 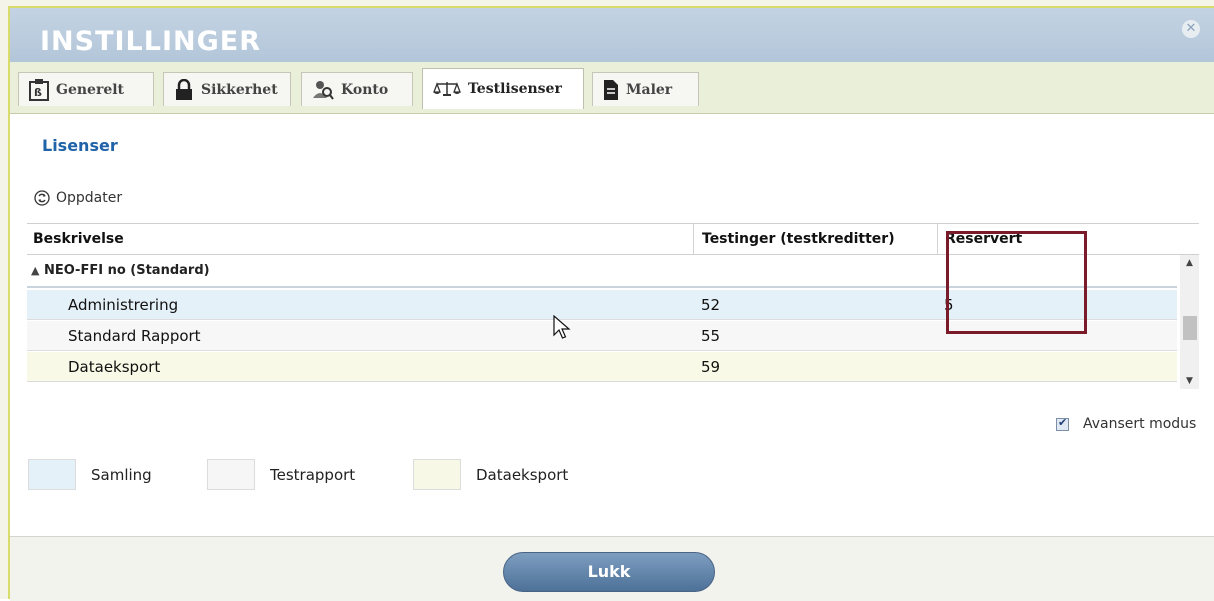 What do you see at coordinates (239, 89) in the screenshot?
I see `tab-sikkerhet-label: Sikkerhet` at bounding box center [239, 89].